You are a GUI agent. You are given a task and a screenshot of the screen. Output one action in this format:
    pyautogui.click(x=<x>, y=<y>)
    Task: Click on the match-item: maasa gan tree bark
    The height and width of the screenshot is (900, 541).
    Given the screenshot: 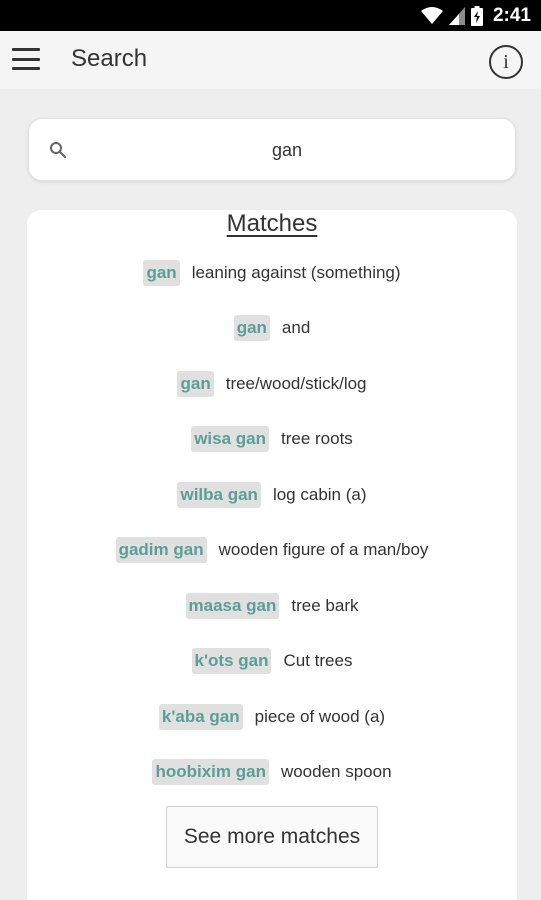 What is the action you would take?
    pyautogui.click(x=272, y=606)
    